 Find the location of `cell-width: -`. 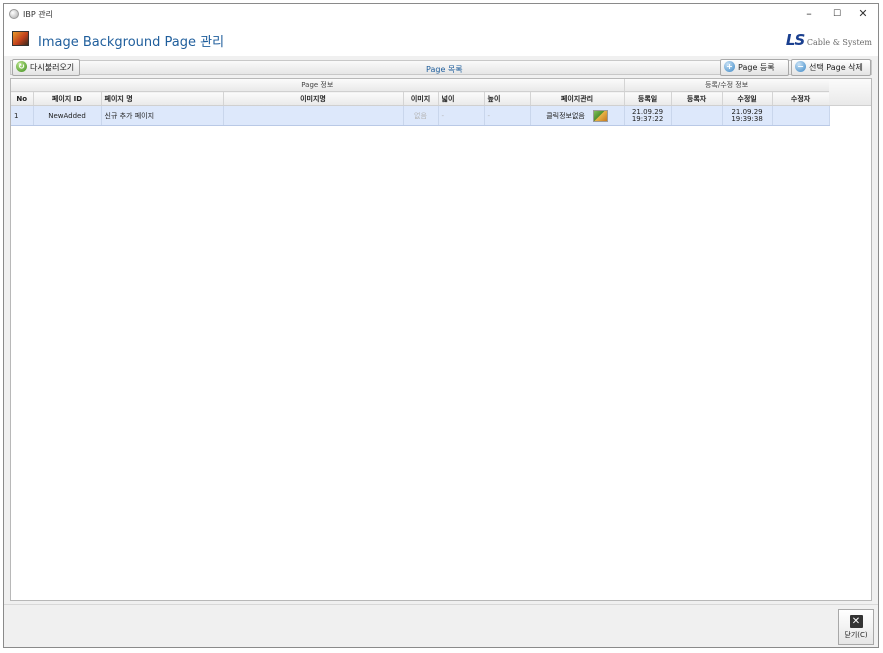

cell-width: - is located at coordinates (461, 115).